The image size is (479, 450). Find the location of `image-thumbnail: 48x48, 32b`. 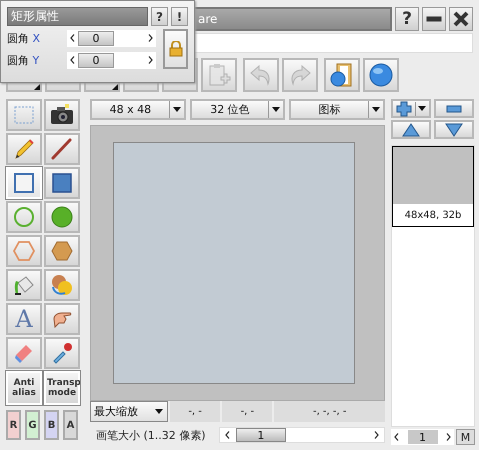

image-thumbnail: 48x48, 32b is located at coordinates (433, 186).